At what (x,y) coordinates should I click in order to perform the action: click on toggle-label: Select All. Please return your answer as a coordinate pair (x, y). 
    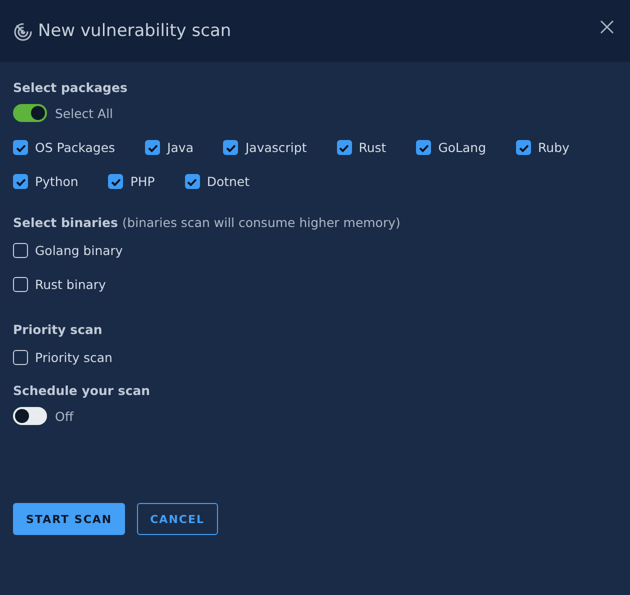
    Looking at the image, I should click on (84, 113).